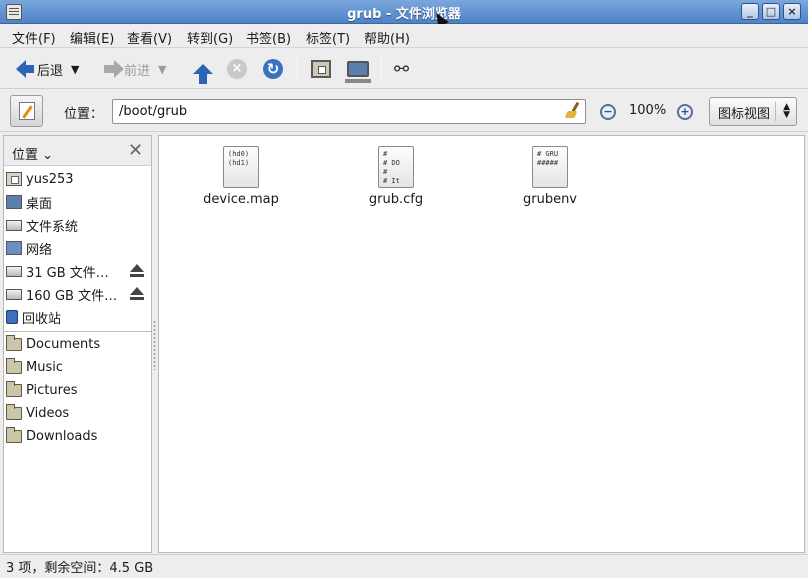 Image resolution: width=808 pixels, height=578 pixels. Describe the element at coordinates (241, 167) in the screenshot. I see `text-file-icon: (hd0) (hd1)` at that location.